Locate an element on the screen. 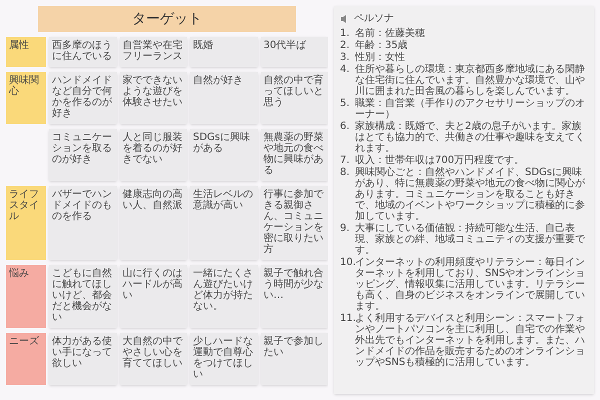  persona-detail: 興味関心ごと：自然やハンドメイド、SDGsに興味があり、特に無農薬の野菜や地元の食べ物に関心があります。コミュニケーションを取ることも好きで、地域のイベントやワークショップに積極的に参加しています。 is located at coordinates (470, 194).